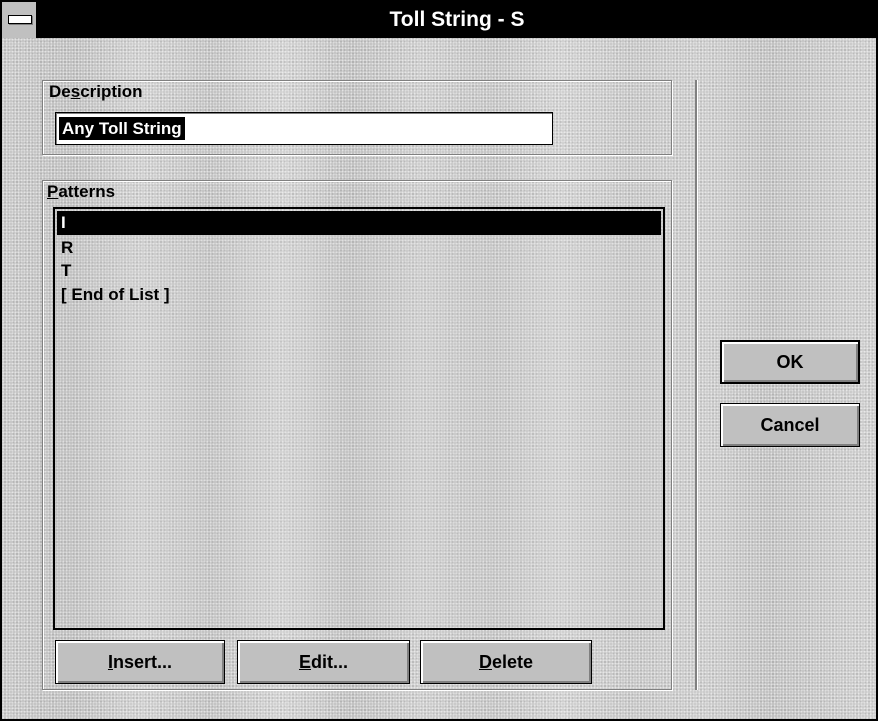 This screenshot has width=878, height=721. I want to click on cancel-button-label: Cancel, so click(790, 424).